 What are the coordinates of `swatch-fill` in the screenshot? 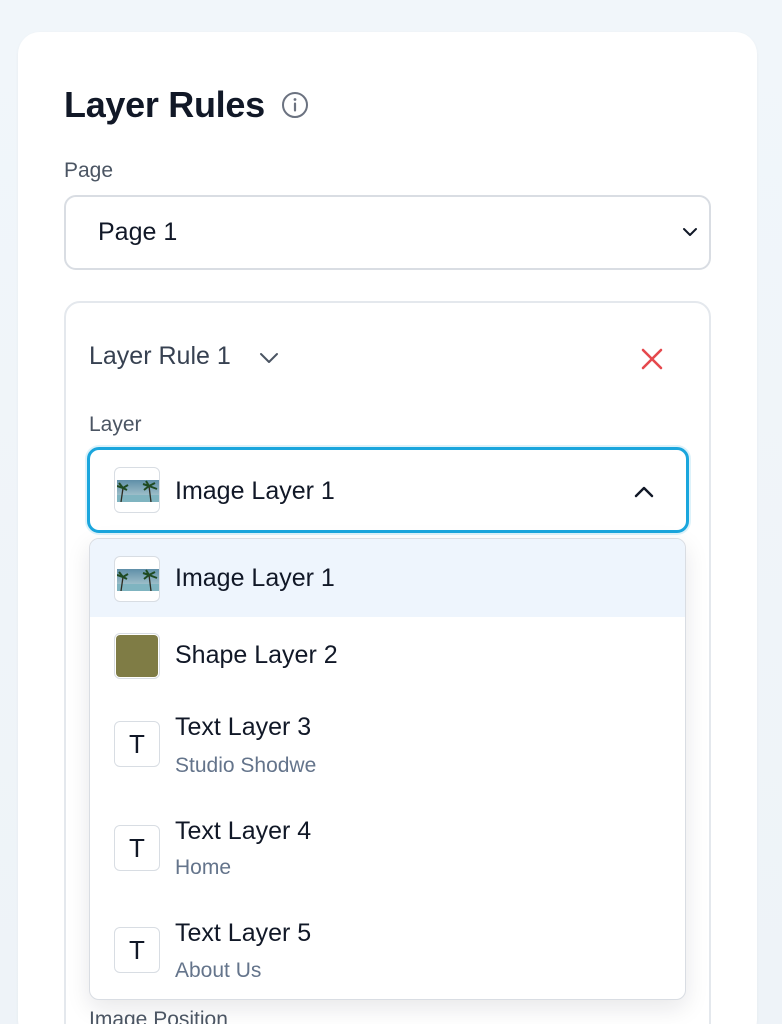 It's located at (137, 656).